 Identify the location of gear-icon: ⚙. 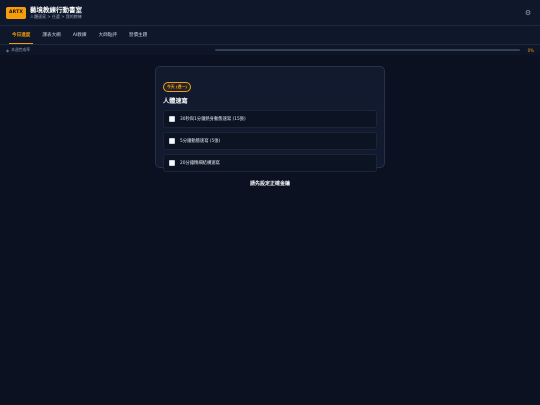
(528, 13).